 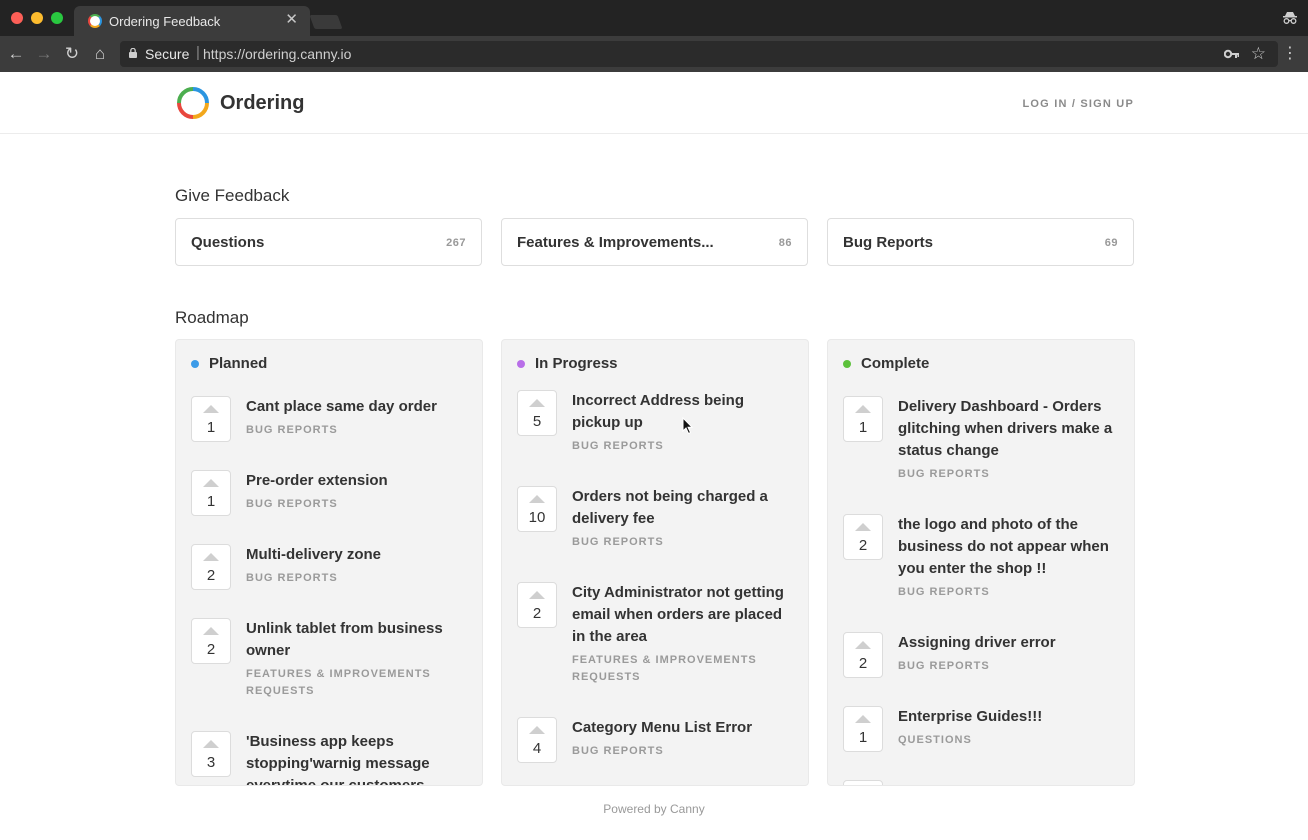 I want to click on close-tab-icon: ✕, so click(x=291, y=20).